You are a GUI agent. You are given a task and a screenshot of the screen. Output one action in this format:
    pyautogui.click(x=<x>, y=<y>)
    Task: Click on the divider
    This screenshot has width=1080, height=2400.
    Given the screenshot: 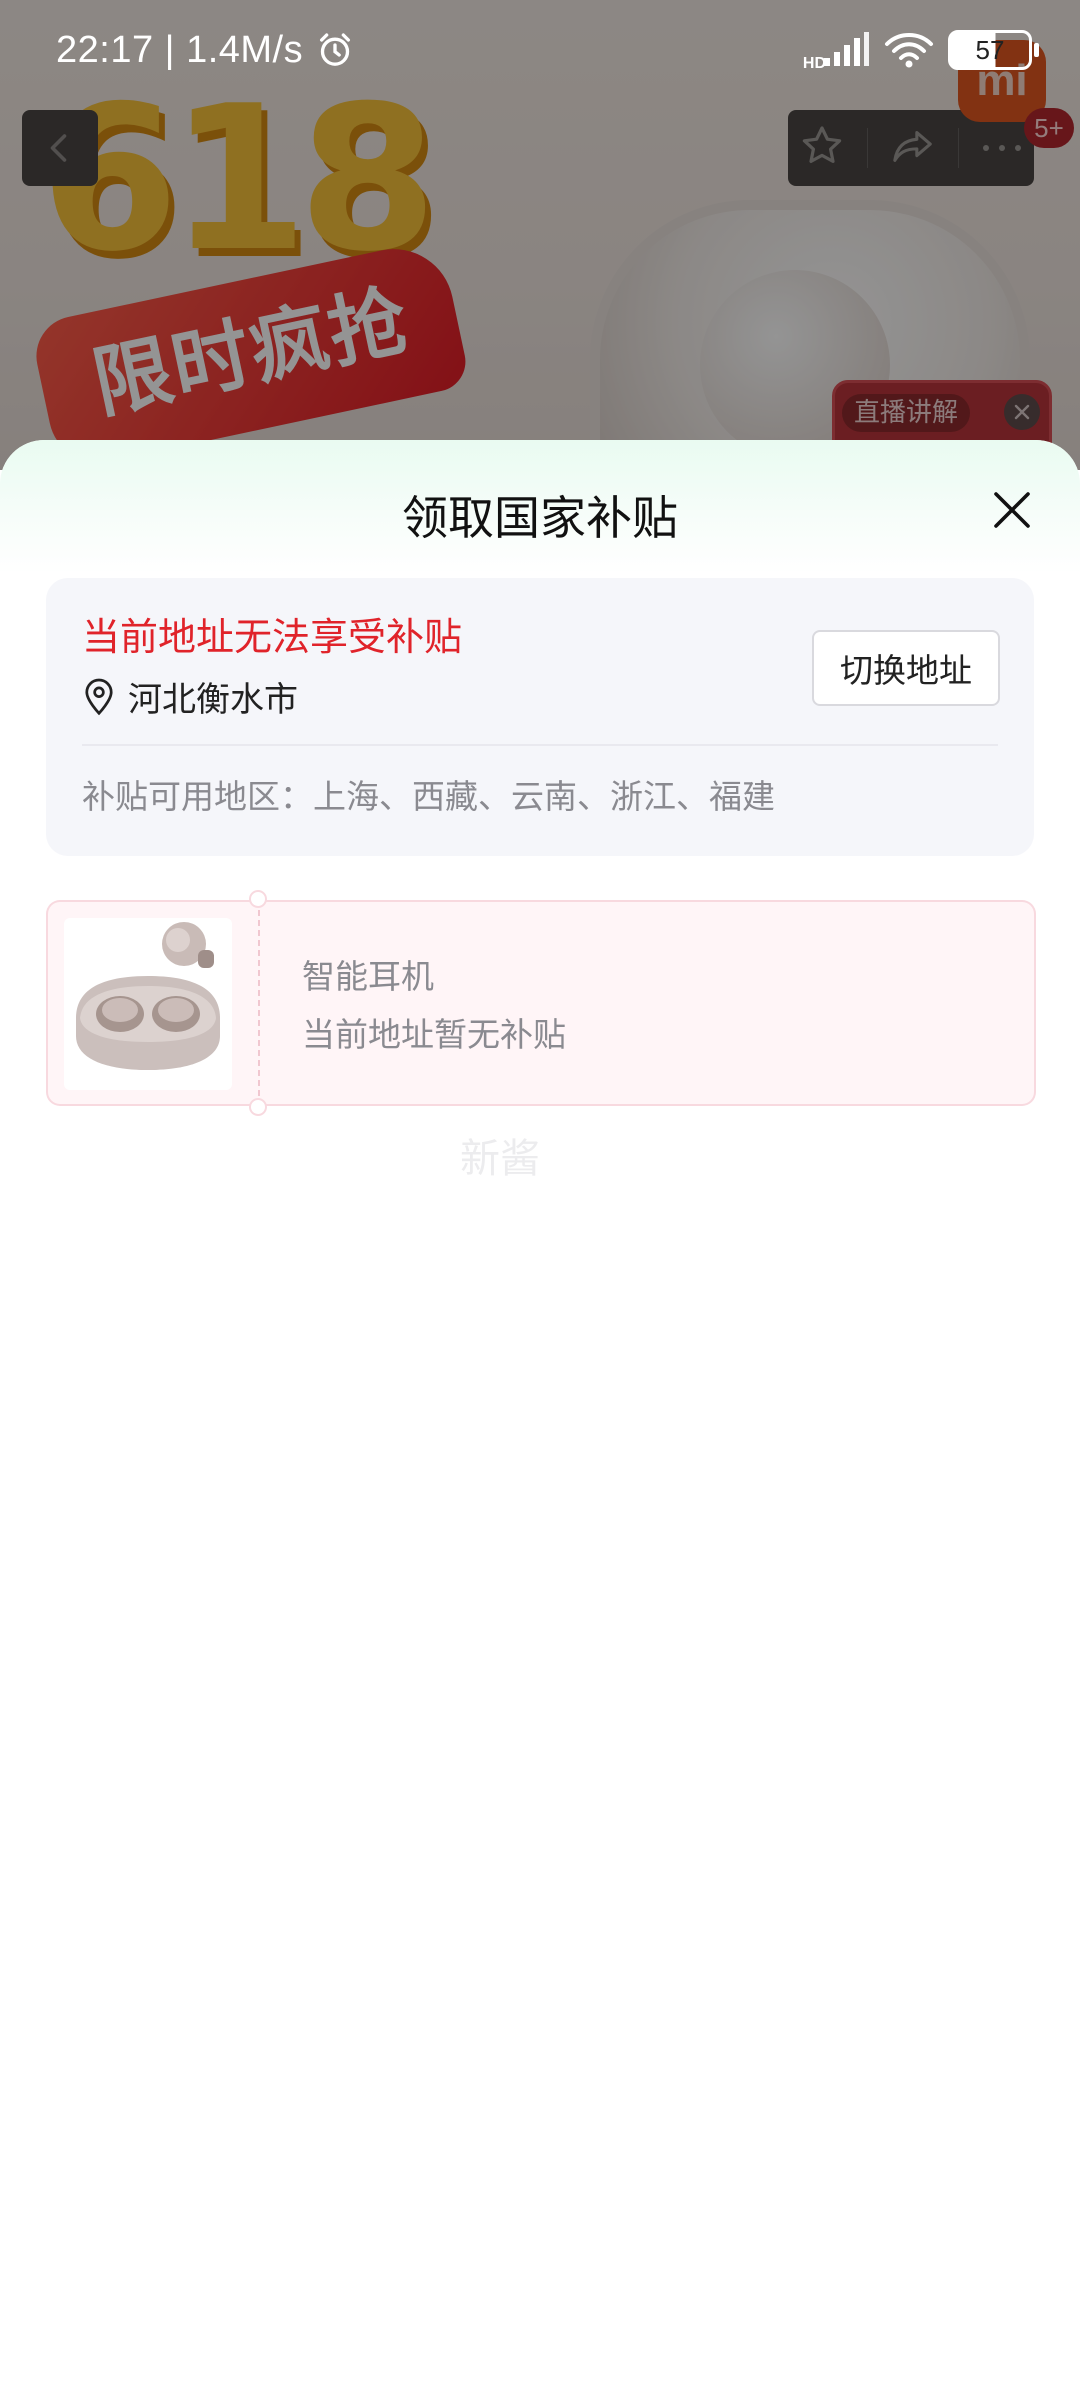 What is the action you would take?
    pyautogui.click(x=540, y=745)
    